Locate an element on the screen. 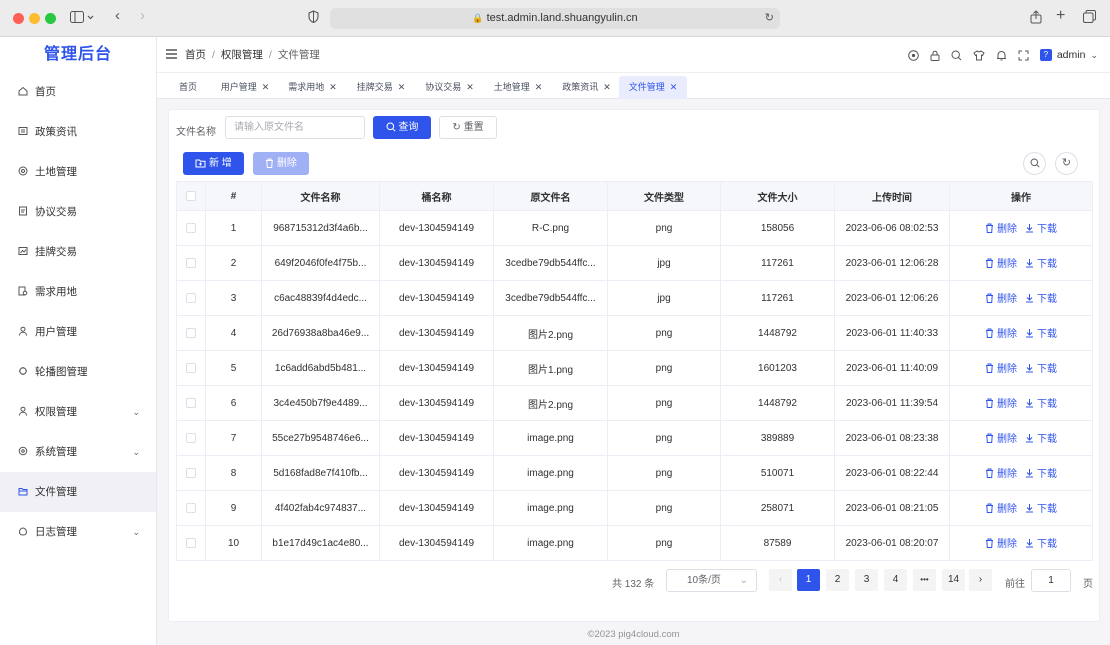 Image resolution: width=1110 pixels, height=645 pixels. sidebar-item: 文件管理 is located at coordinates (78, 492).